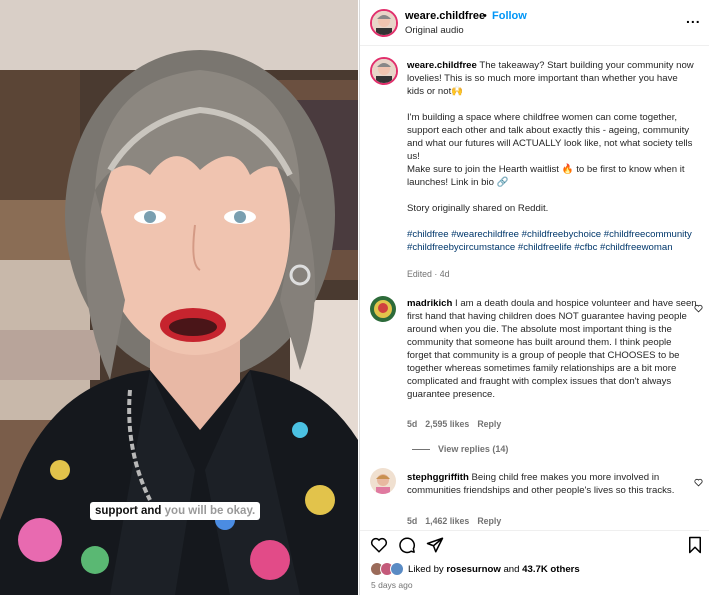  I want to click on follow-button: Follow, so click(509, 16).